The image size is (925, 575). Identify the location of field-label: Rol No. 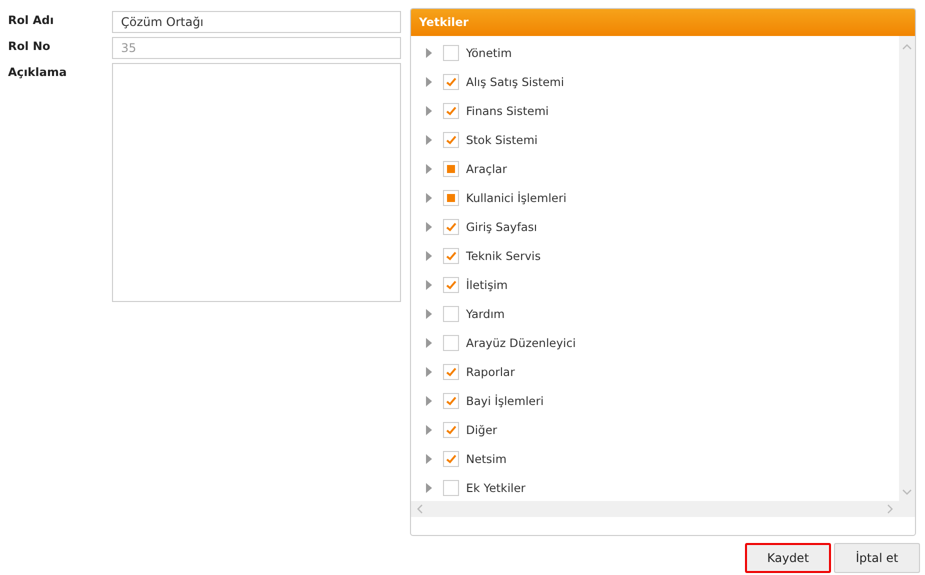
(30, 45).